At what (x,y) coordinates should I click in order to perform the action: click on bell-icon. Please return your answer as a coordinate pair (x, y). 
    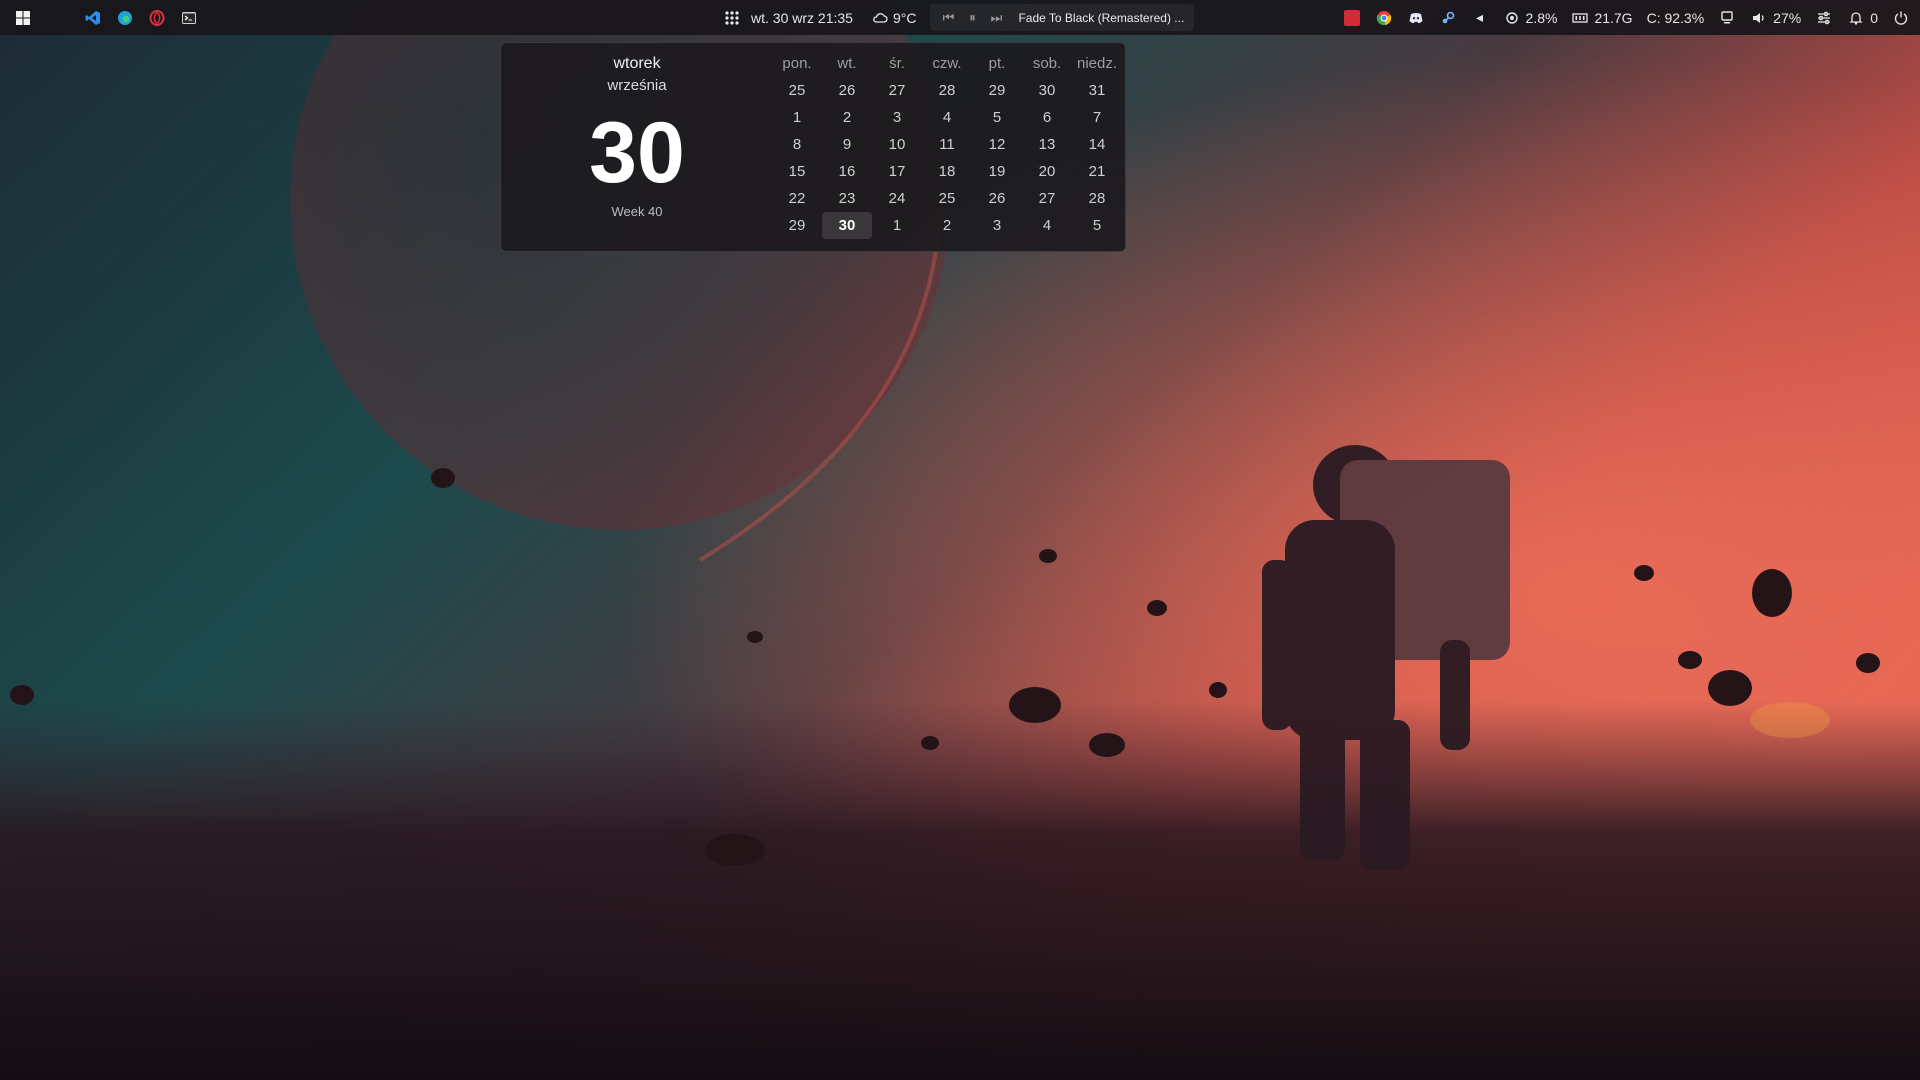
    Looking at the image, I should click on (1856, 18).